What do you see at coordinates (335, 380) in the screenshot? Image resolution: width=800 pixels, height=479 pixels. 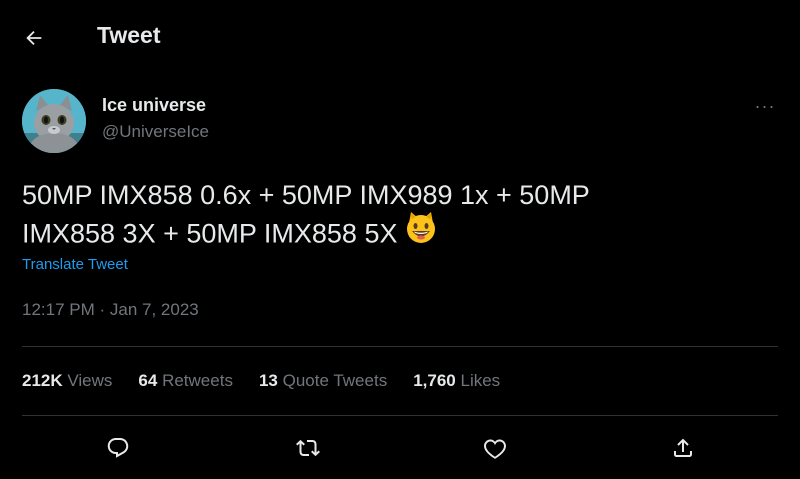 I see `quote-tweets-label: Quote Tweets` at bounding box center [335, 380].